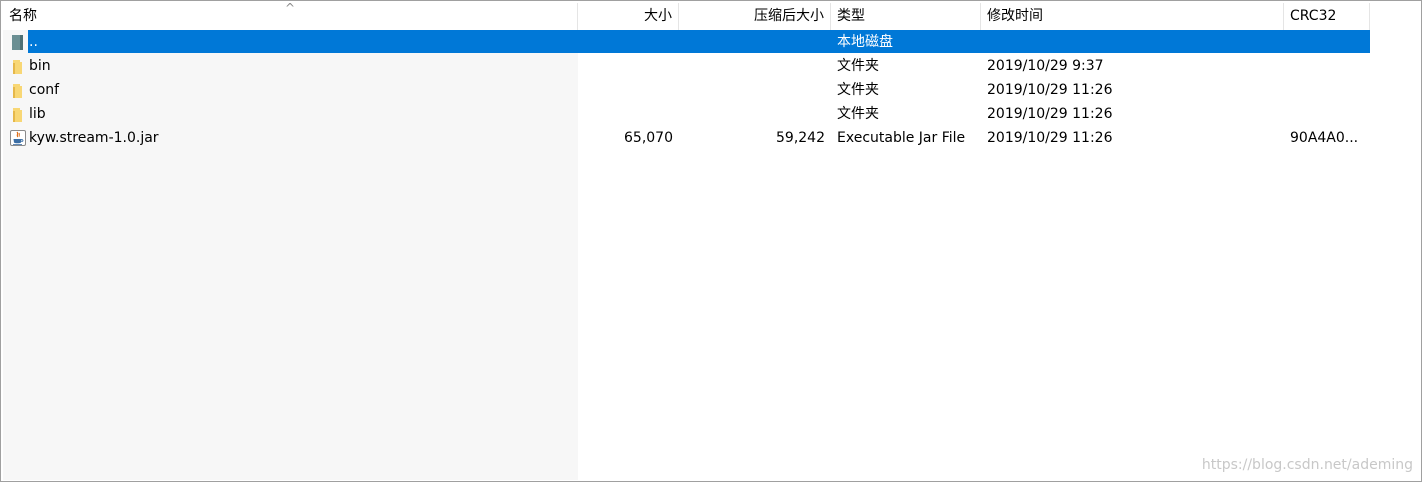 The image size is (1422, 482). I want to click on sort-ascending-icon: ^, so click(290, 9).